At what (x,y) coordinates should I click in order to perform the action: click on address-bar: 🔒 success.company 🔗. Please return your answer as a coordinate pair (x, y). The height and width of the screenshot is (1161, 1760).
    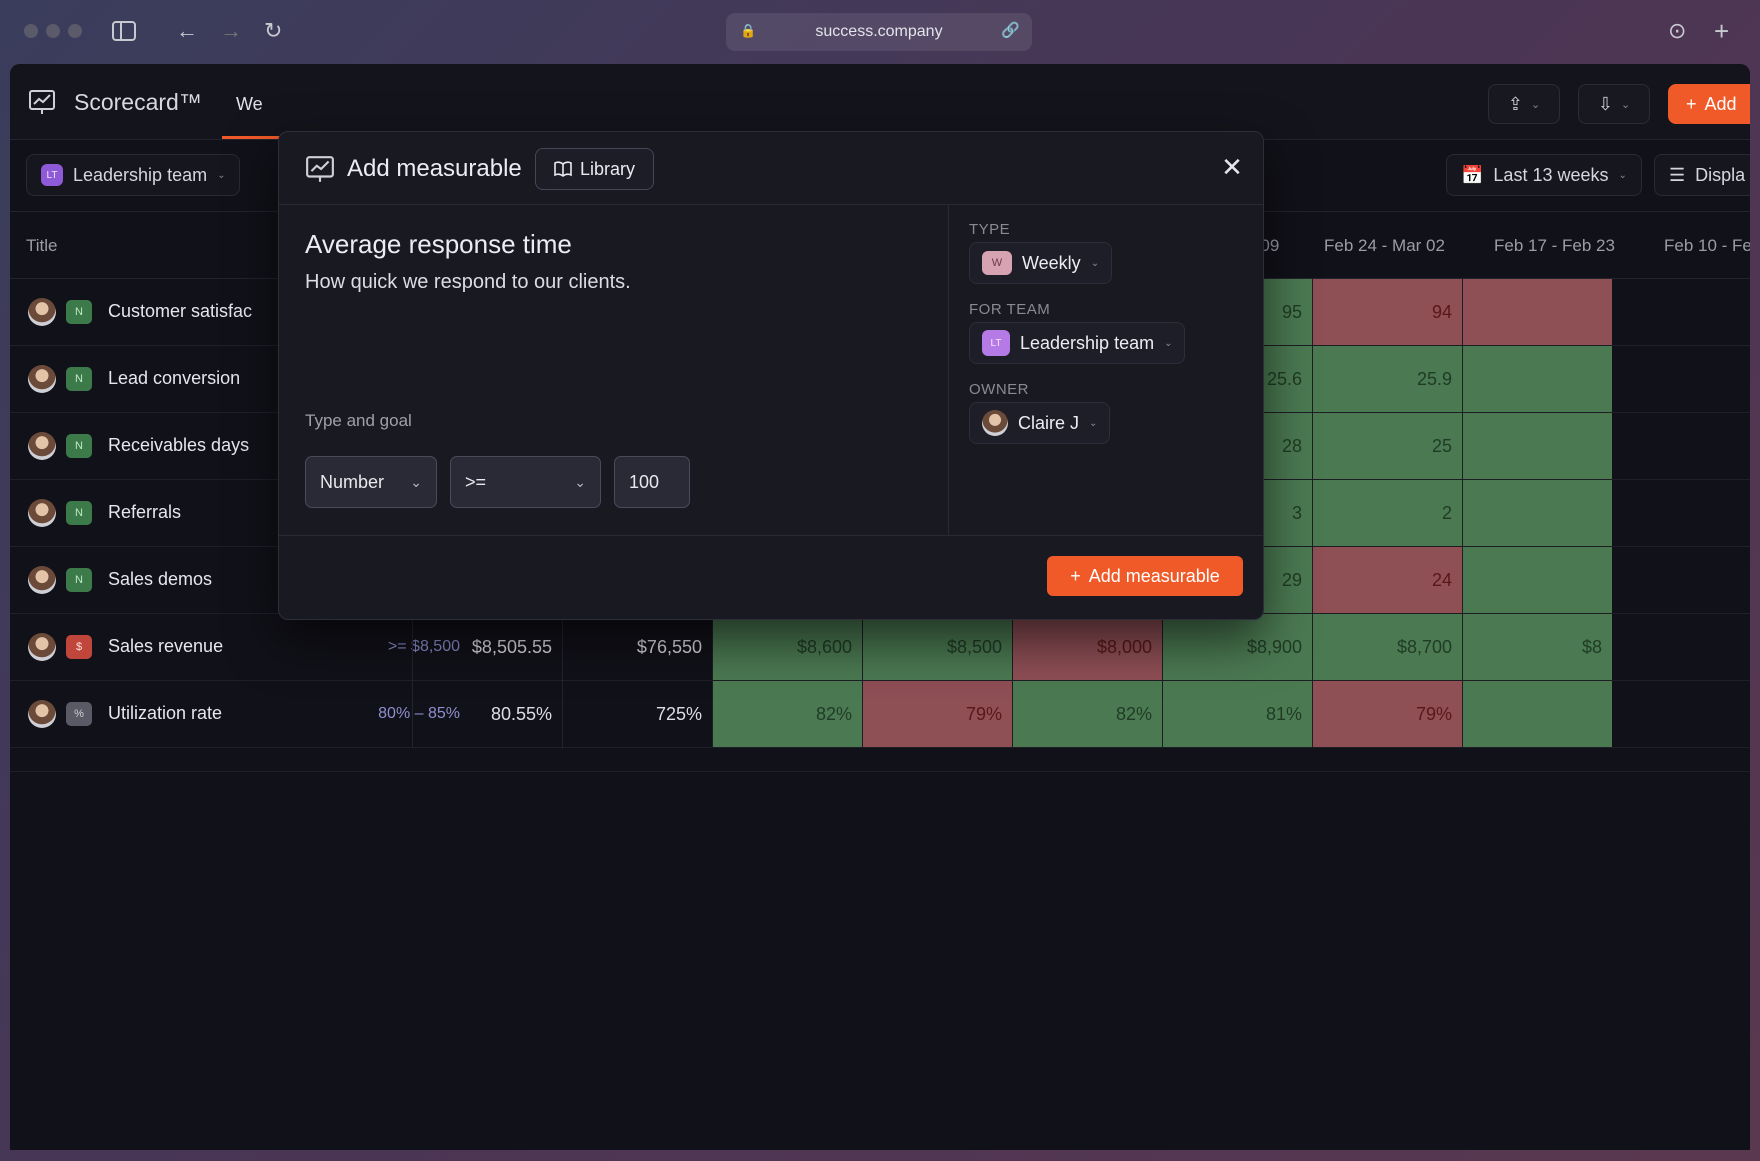
    Looking at the image, I should click on (879, 32).